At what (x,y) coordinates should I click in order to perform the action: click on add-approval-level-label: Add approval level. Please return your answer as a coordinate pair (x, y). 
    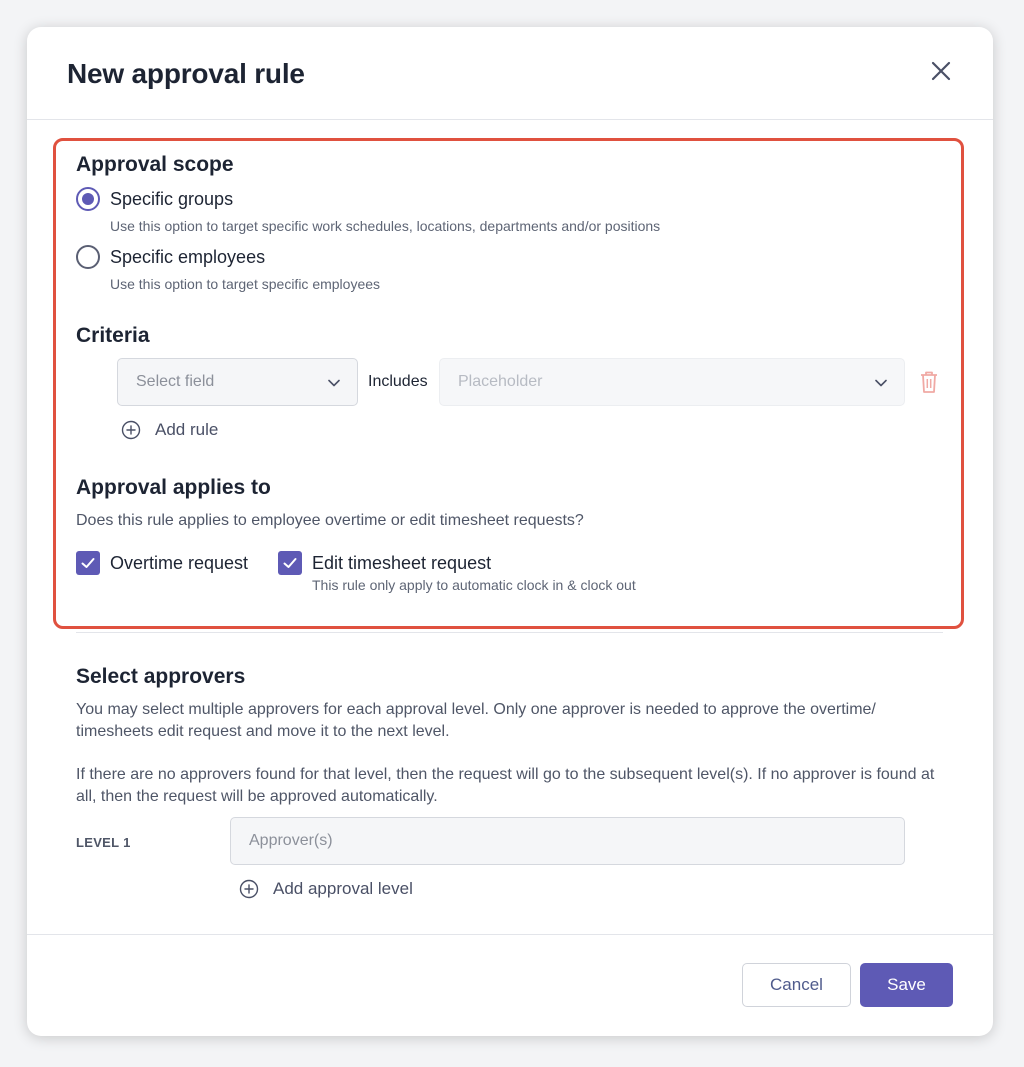
    Looking at the image, I should click on (343, 888).